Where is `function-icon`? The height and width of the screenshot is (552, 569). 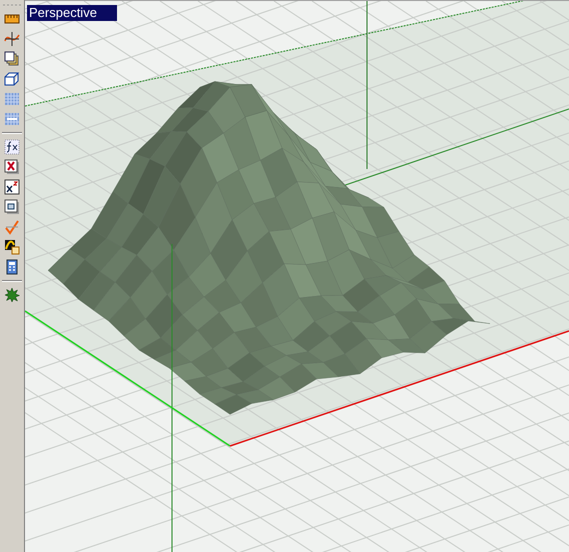
function-icon is located at coordinates (12, 147).